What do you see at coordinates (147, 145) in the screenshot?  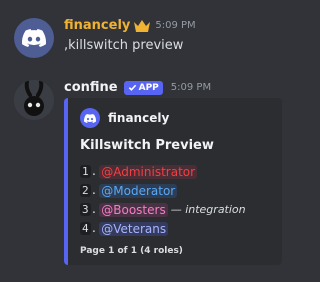 I see `embed-title: Killswitch Preview` at bounding box center [147, 145].